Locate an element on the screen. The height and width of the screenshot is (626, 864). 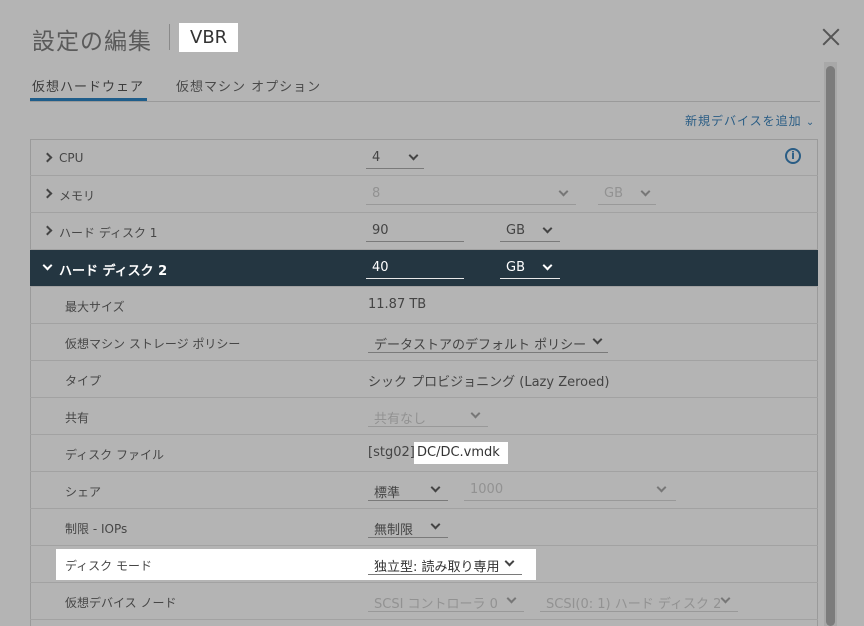
dialog-title: 設定の編集 is located at coordinates (92, 42).